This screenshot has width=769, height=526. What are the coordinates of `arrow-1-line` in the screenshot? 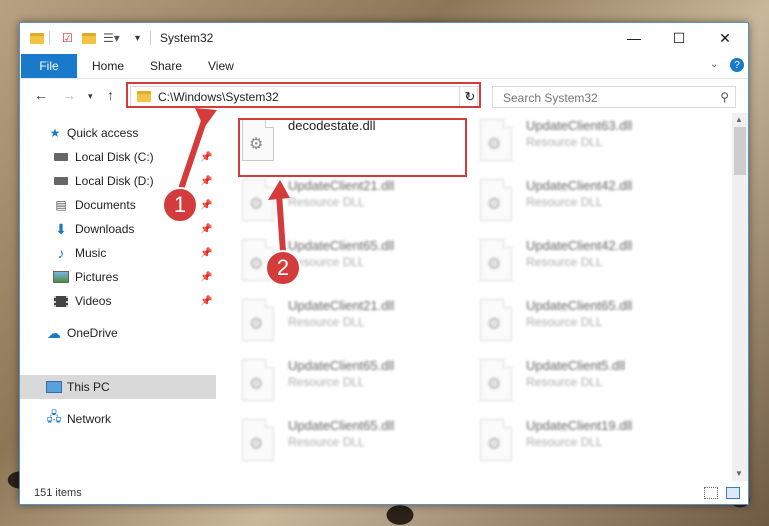 It's located at (192, 155).